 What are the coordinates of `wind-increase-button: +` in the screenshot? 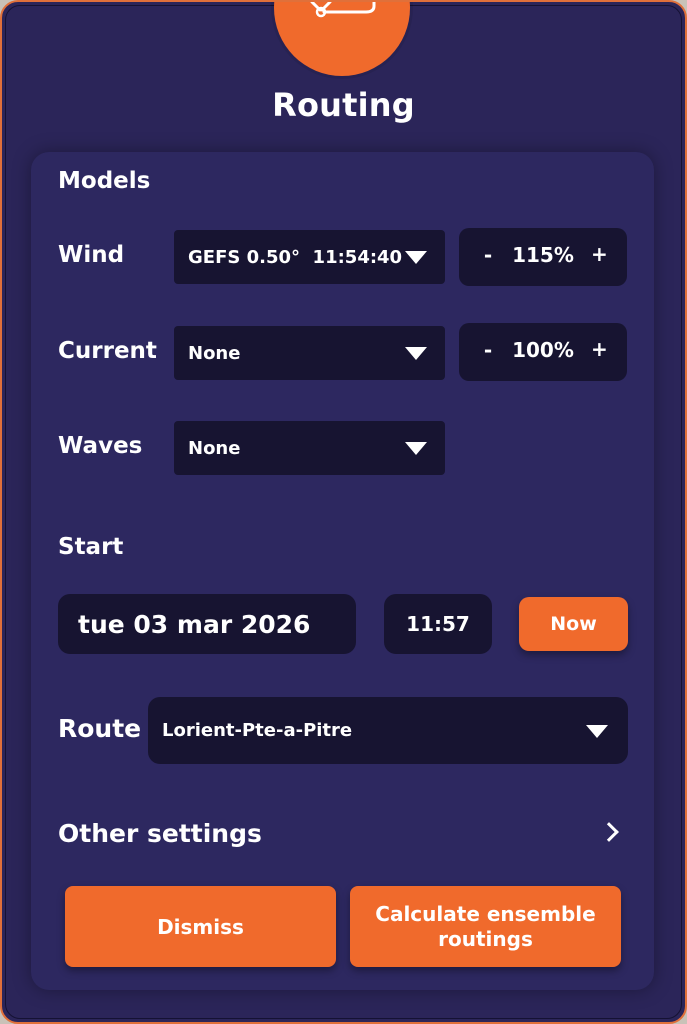 It's located at (599, 254).